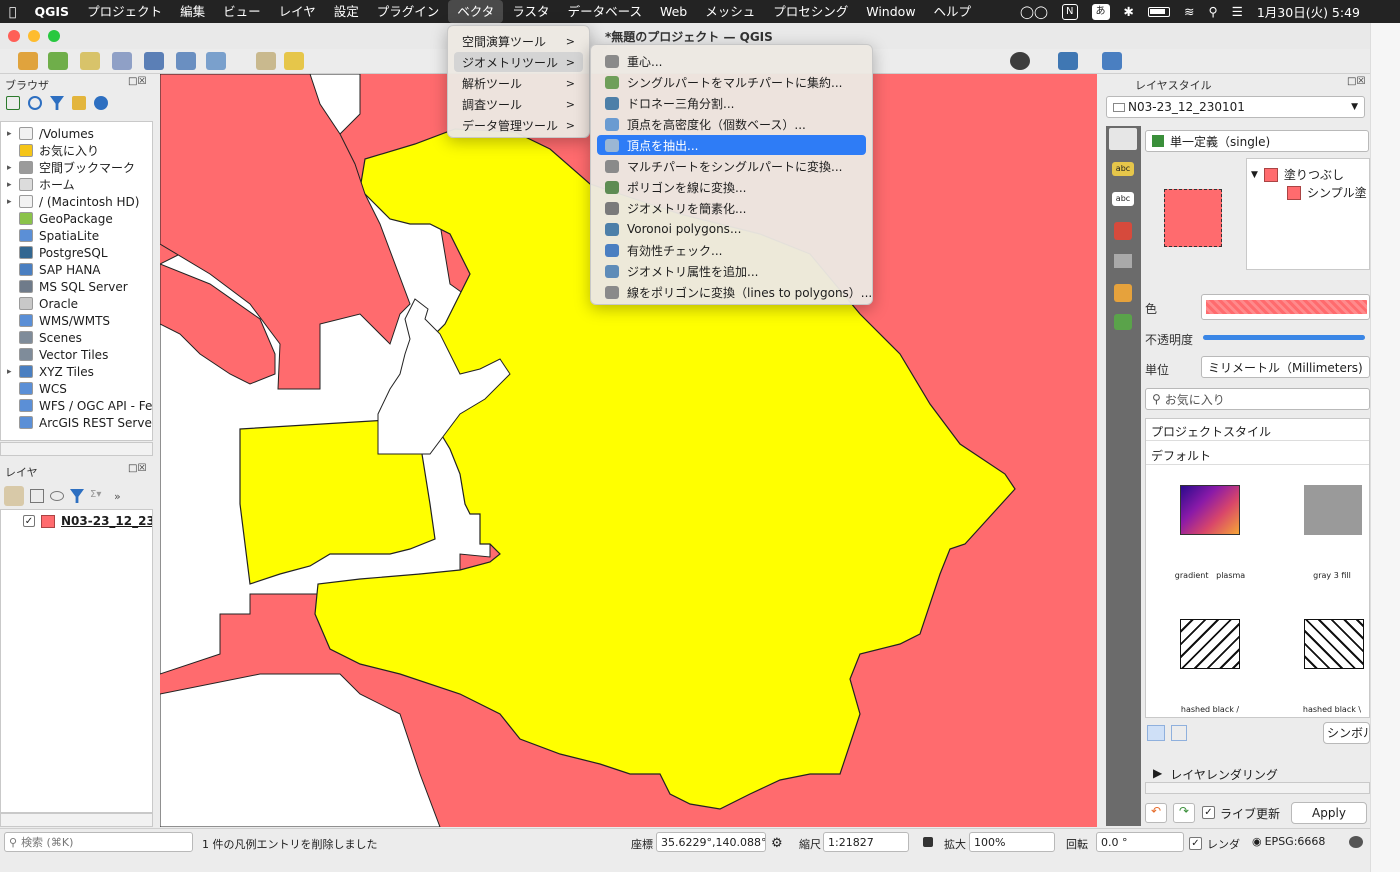 The height and width of the screenshot is (872, 1400). Describe the element at coordinates (54, 269) in the screenshot. I see `browser-item: SAP HANA` at that location.